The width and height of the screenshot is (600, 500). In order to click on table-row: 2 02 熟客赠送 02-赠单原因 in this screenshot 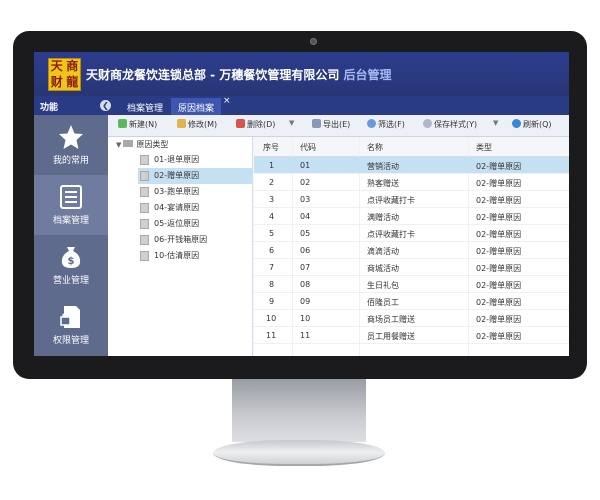, I will do `click(411, 182)`.